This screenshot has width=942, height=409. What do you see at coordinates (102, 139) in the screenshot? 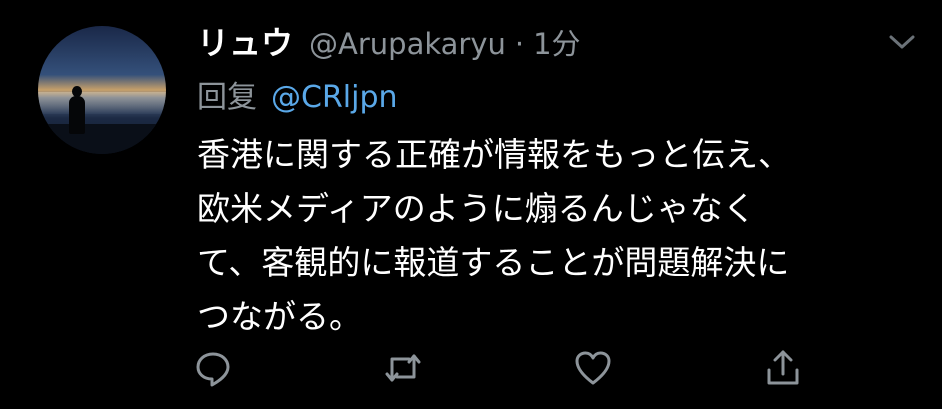
I see `avatar-ground` at bounding box center [102, 139].